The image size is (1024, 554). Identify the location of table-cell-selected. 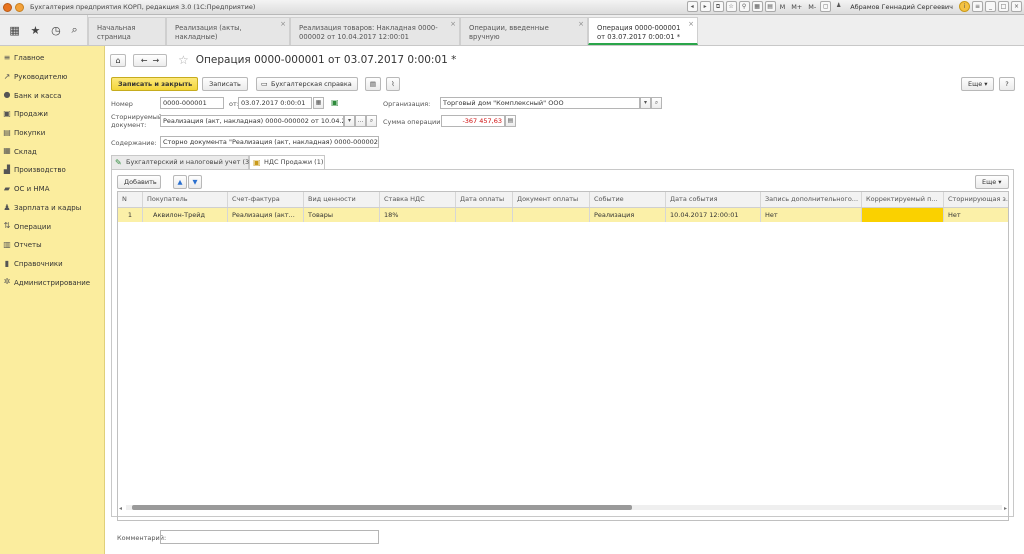
(903, 215).